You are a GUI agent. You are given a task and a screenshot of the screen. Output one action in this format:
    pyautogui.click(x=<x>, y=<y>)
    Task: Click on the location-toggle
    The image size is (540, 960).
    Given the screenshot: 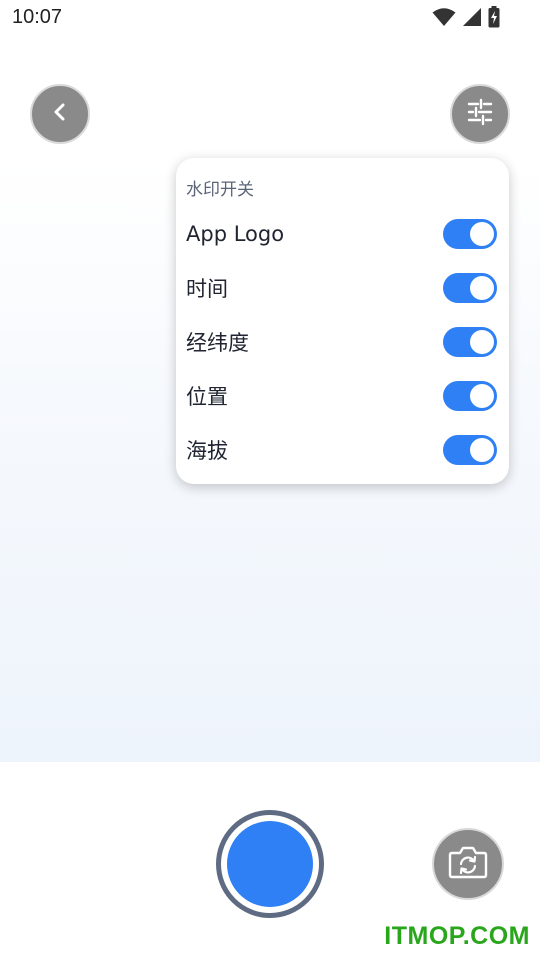 What is the action you would take?
    pyautogui.click(x=470, y=396)
    